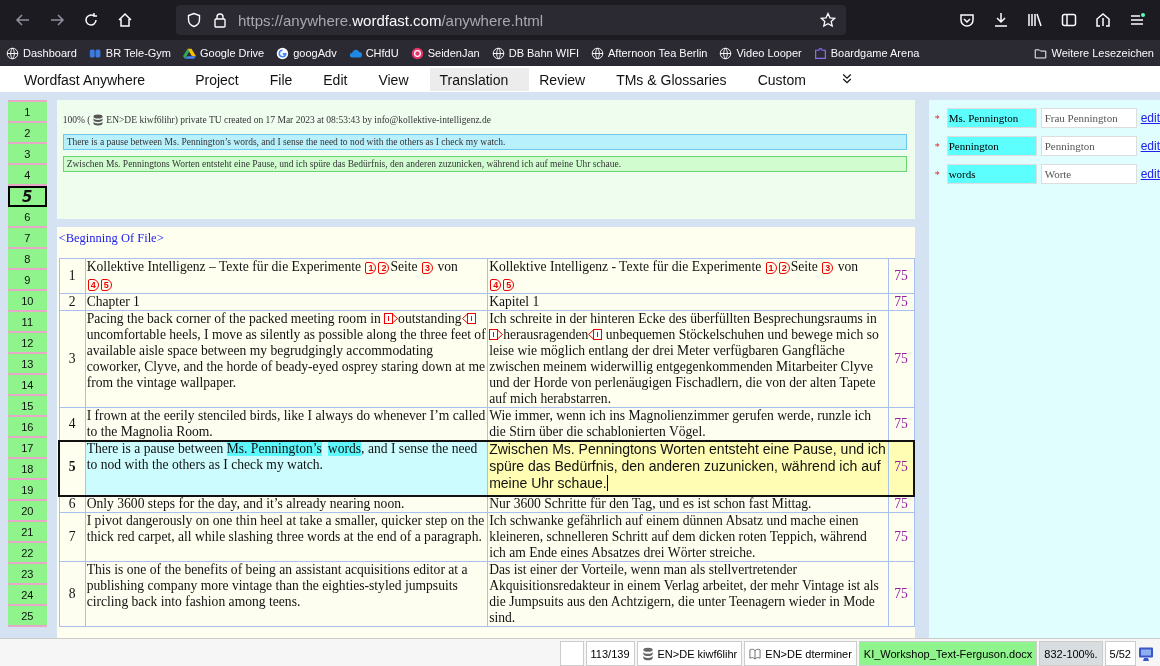  Describe the element at coordinates (948, 653) in the screenshot. I see `file-name: KI_Workshop_Text-Ferguson.docx` at that location.